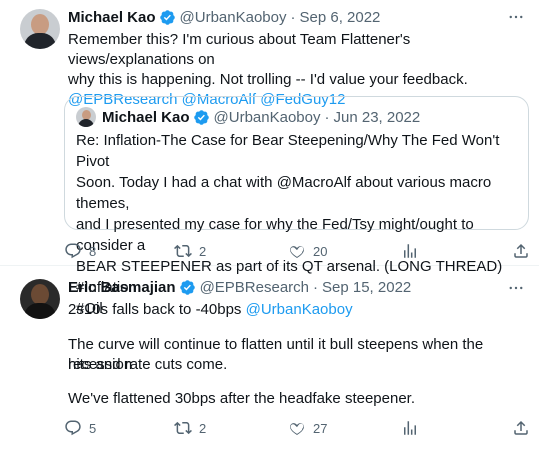 The image size is (539, 454). I want to click on tweet-text-prefix: 2s10s falls back to -40bps, so click(155, 309).